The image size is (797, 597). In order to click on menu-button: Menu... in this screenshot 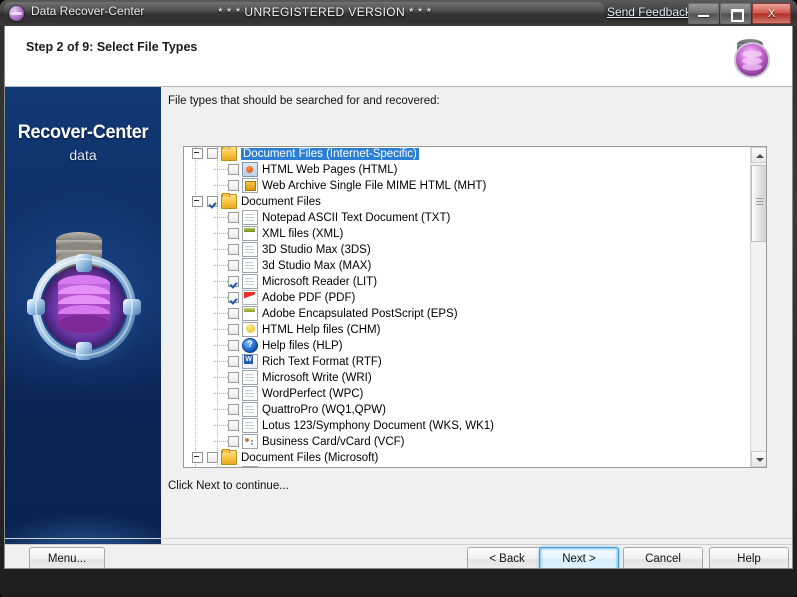, I will do `click(67, 557)`.